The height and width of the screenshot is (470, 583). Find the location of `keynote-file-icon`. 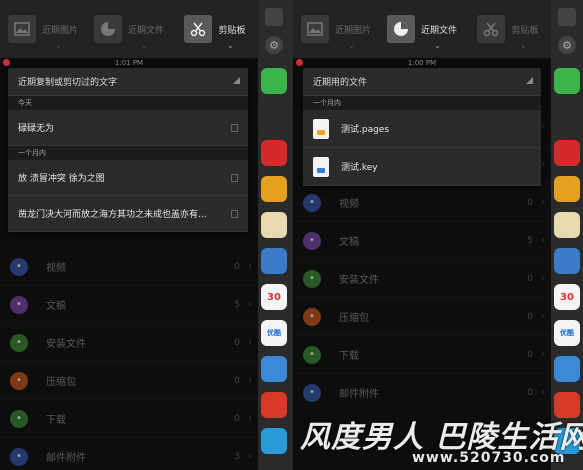

keynote-file-icon is located at coordinates (321, 166).